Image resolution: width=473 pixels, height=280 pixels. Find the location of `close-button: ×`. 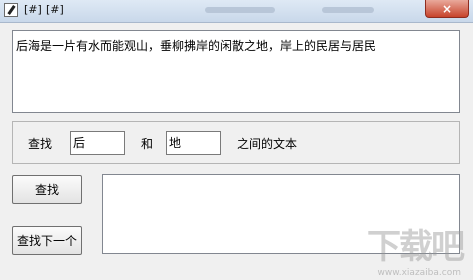

close-button: × is located at coordinates (447, 9).